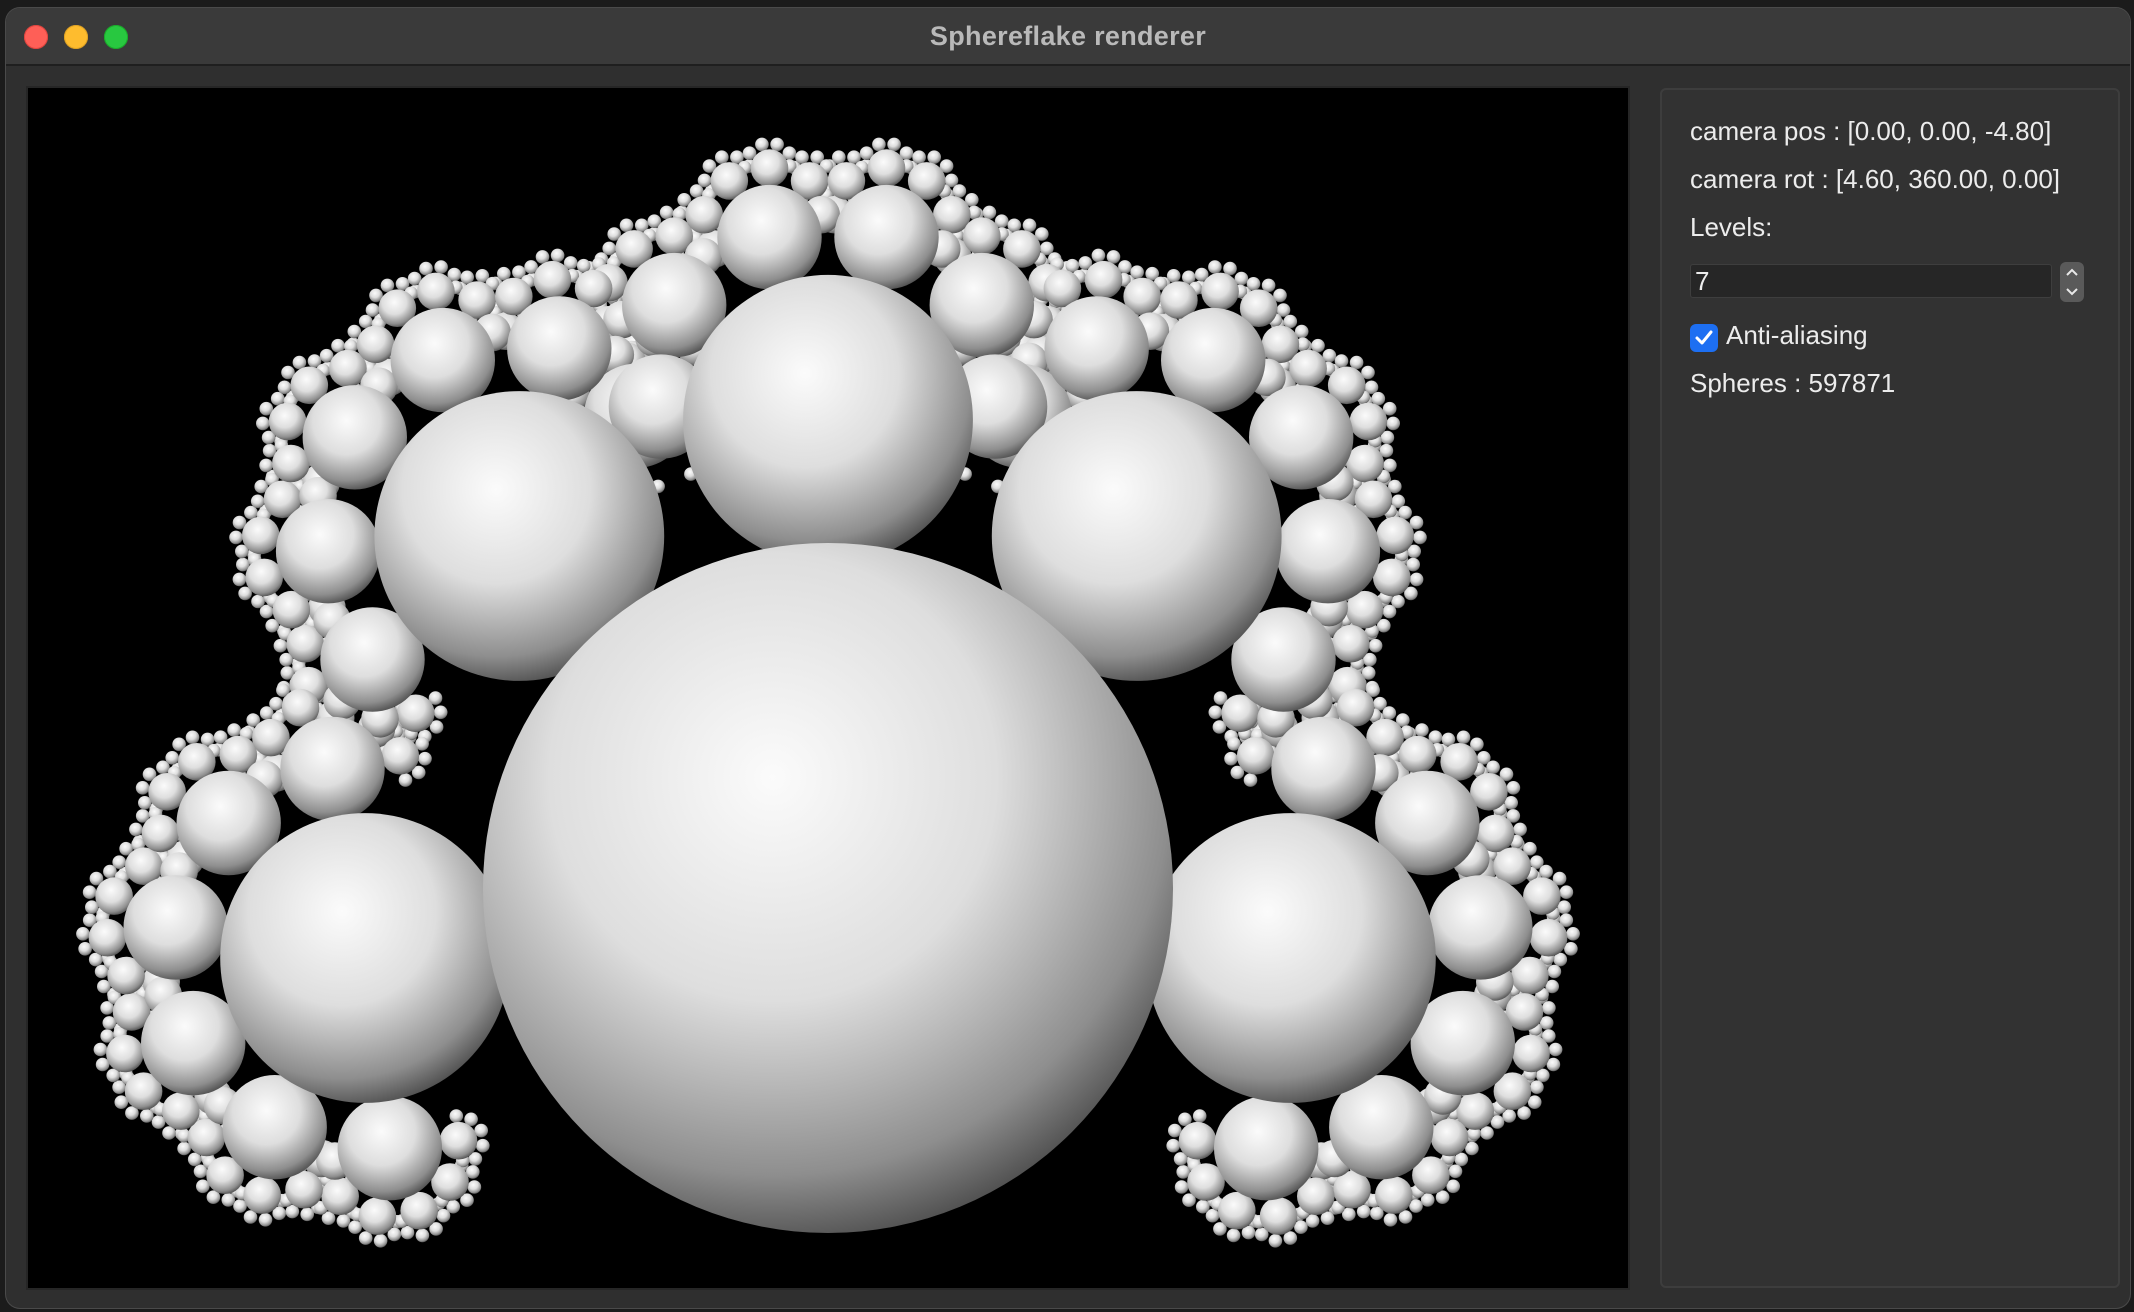 The height and width of the screenshot is (1312, 2134). I want to click on window-title: Sphereflake renderer, so click(1068, 36).